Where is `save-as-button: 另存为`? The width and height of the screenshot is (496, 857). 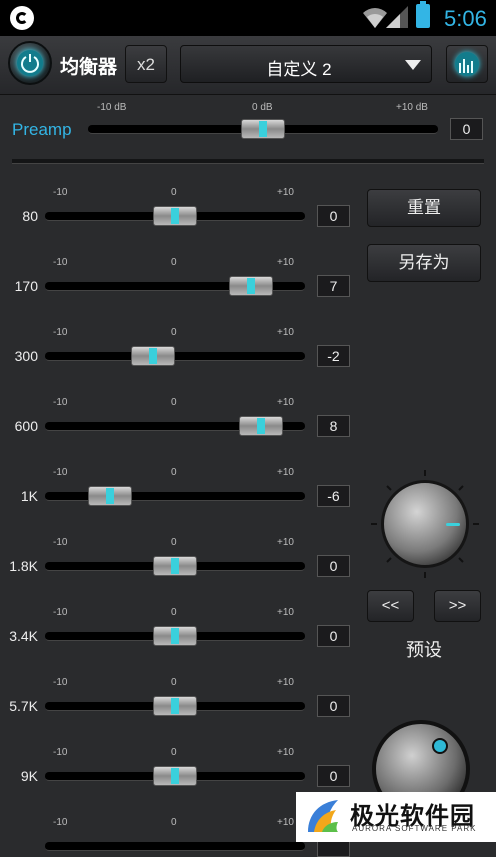
save-as-button: 另存为 is located at coordinates (424, 263).